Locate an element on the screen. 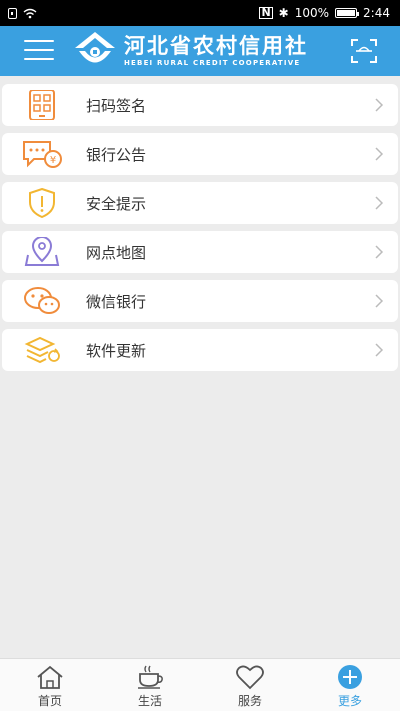  app-header: 河北省农村信用社 HEBEI RURAL CREDIT COOPERATIVE is located at coordinates (200, 51).